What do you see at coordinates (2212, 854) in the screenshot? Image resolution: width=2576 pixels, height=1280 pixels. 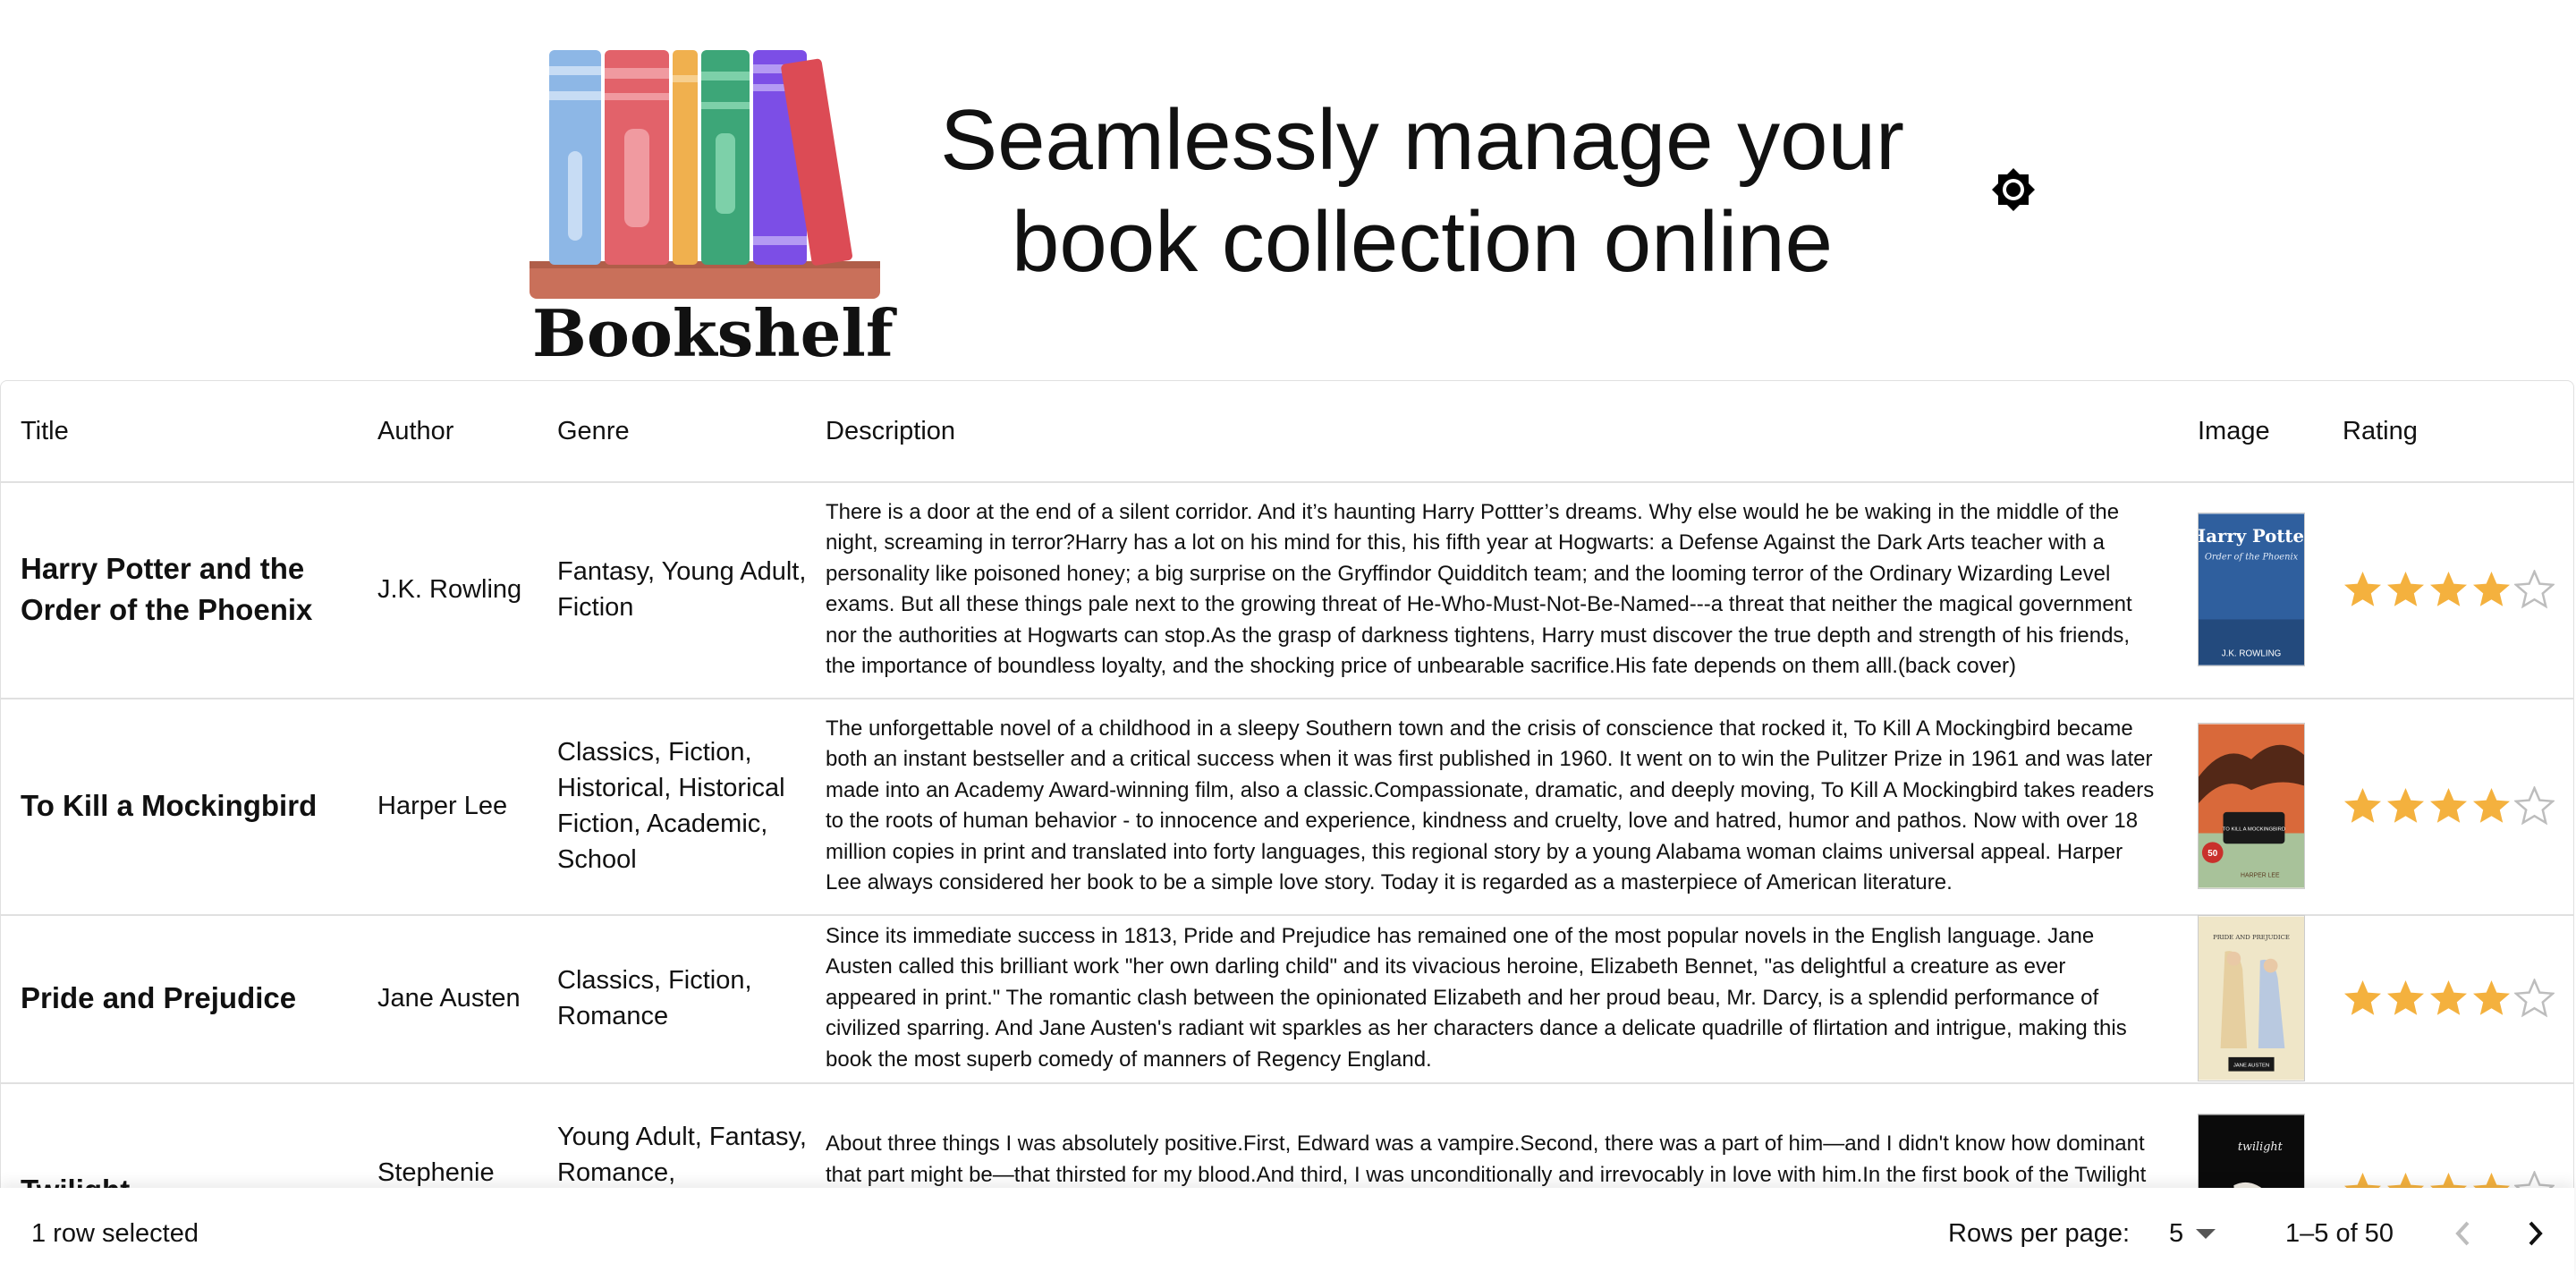 I see `cover-badge: 50` at bounding box center [2212, 854].